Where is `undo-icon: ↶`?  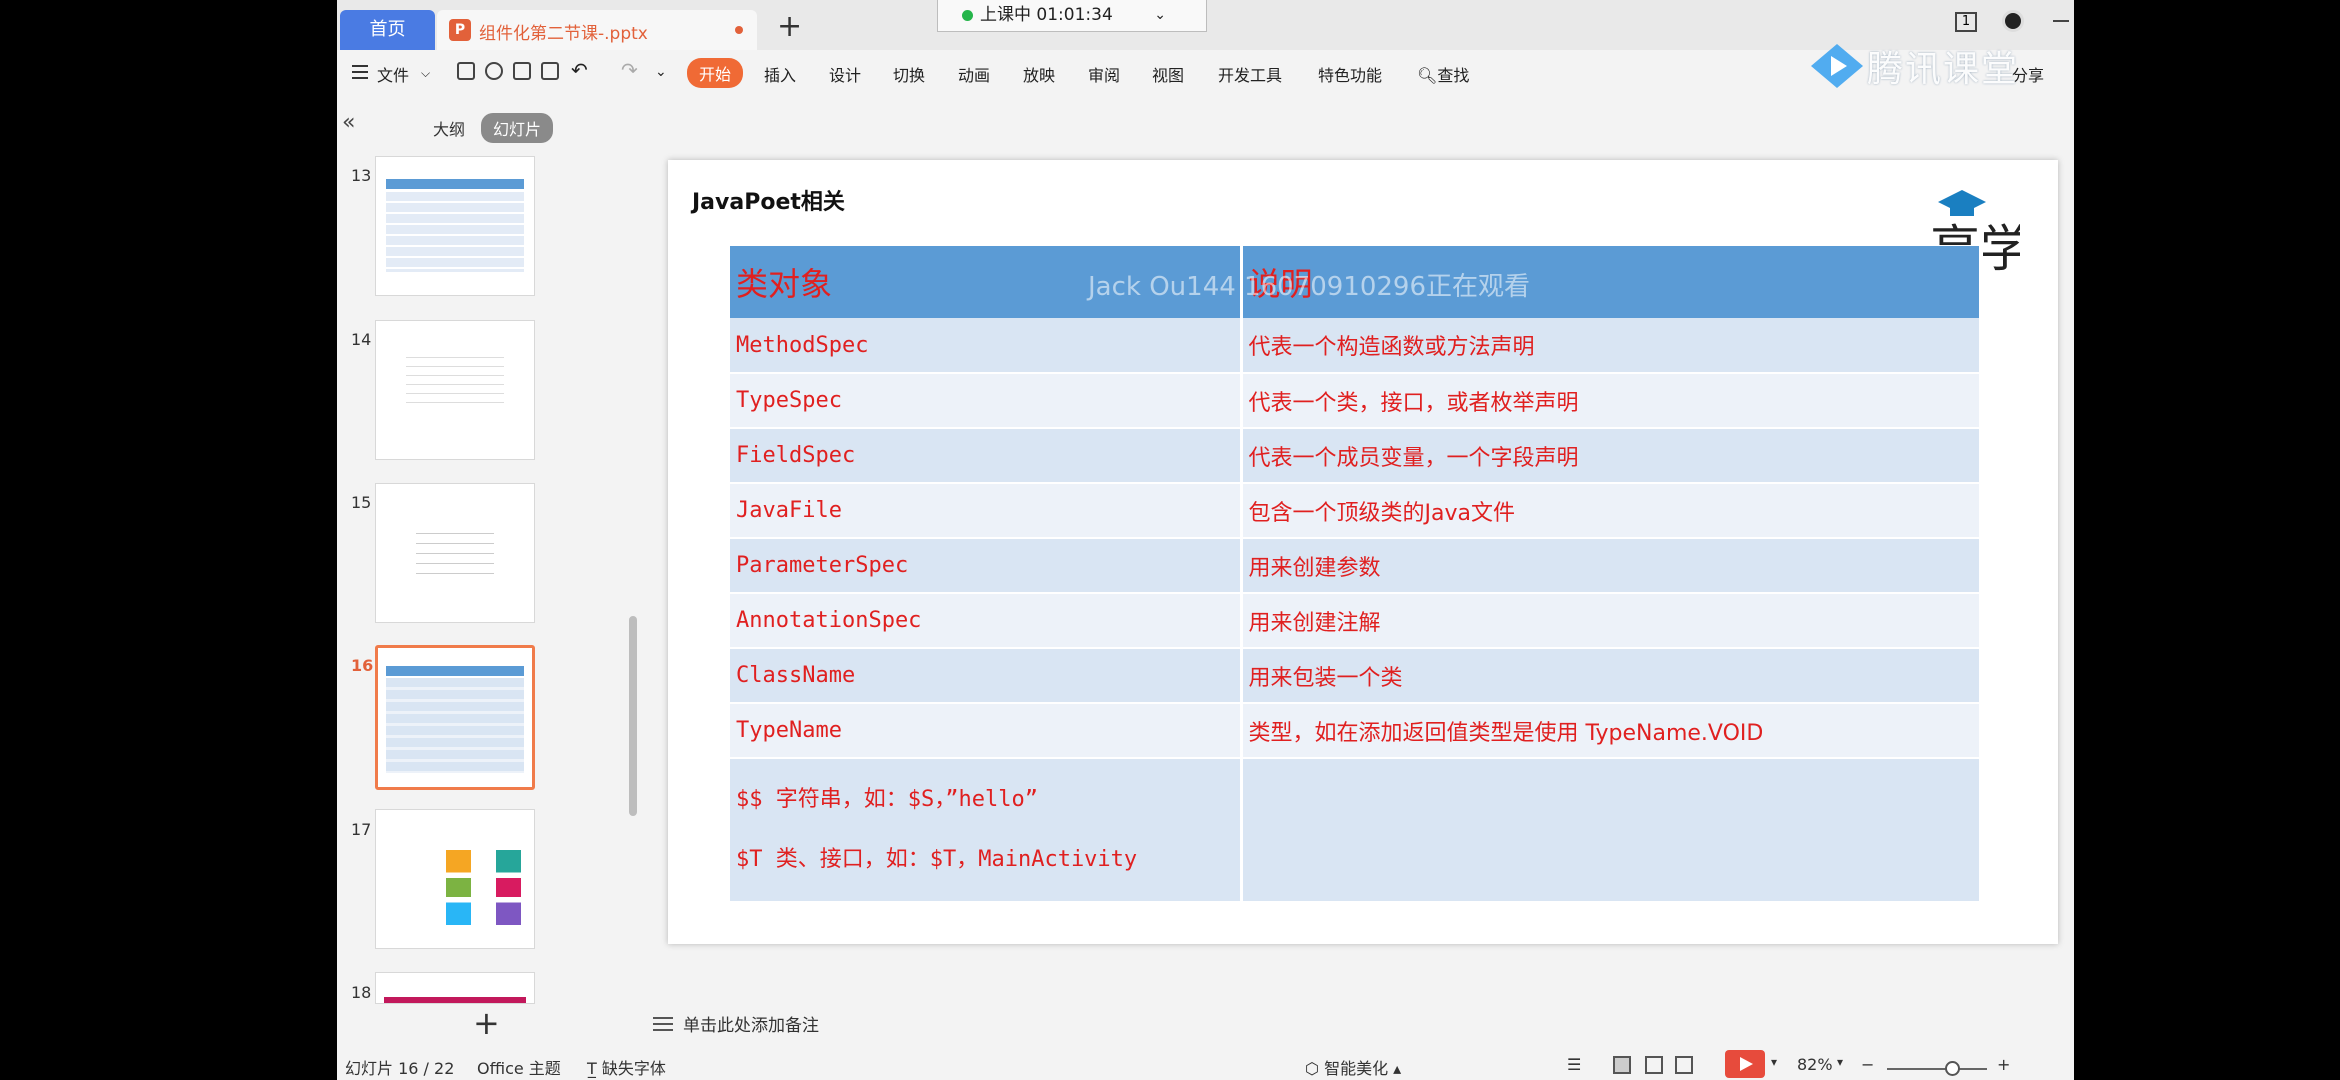 undo-icon: ↶ is located at coordinates (579, 70).